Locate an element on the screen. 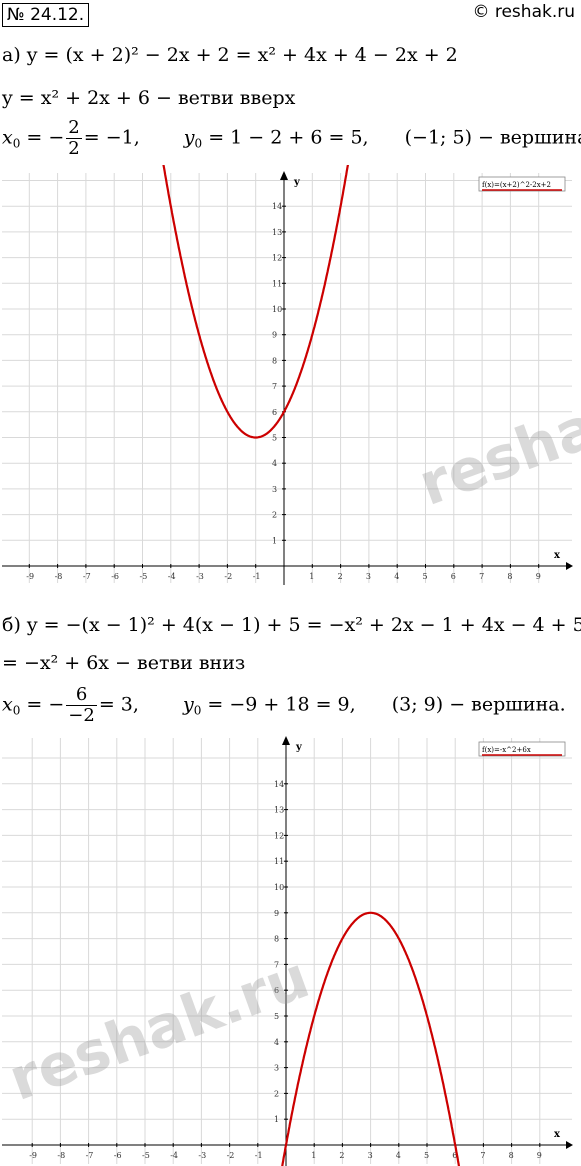 The width and height of the screenshot is (581, 1166). part-a-vertex: (−1; 5) − вершина. is located at coordinates (492, 137).